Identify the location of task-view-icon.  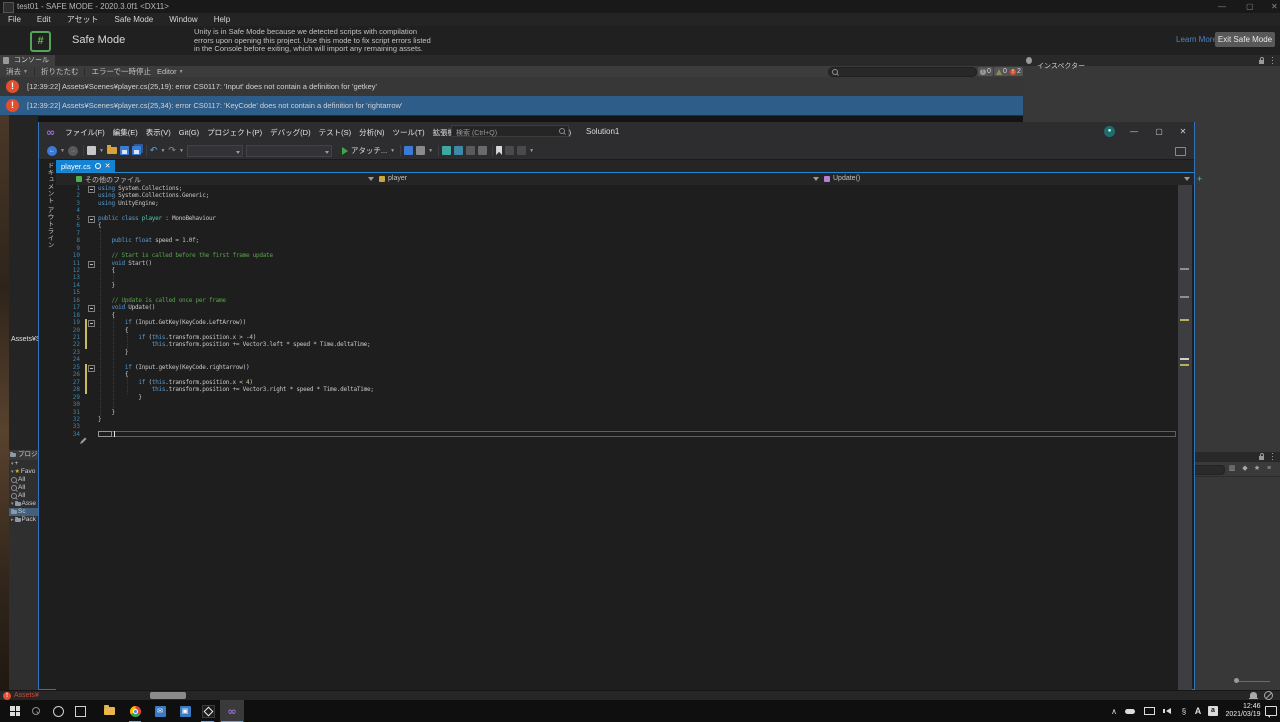
(80, 711).